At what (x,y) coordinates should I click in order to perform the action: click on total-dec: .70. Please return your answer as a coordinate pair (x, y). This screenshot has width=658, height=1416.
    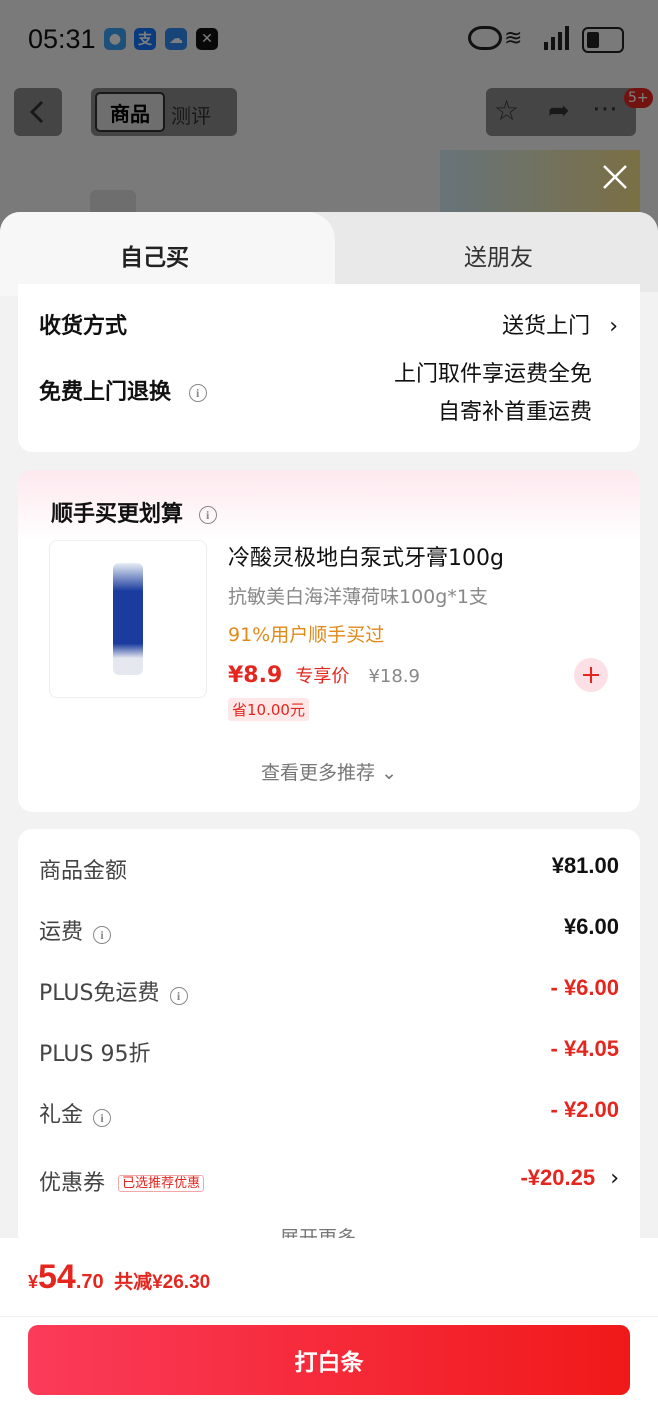
    Looking at the image, I should click on (89, 1282).